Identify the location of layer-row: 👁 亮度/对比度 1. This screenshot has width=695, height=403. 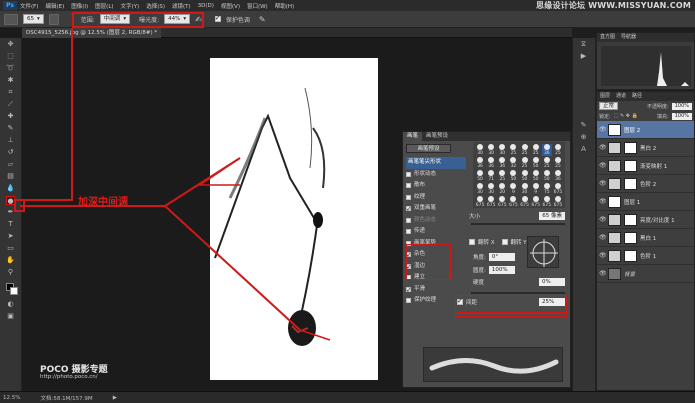
(645, 220).